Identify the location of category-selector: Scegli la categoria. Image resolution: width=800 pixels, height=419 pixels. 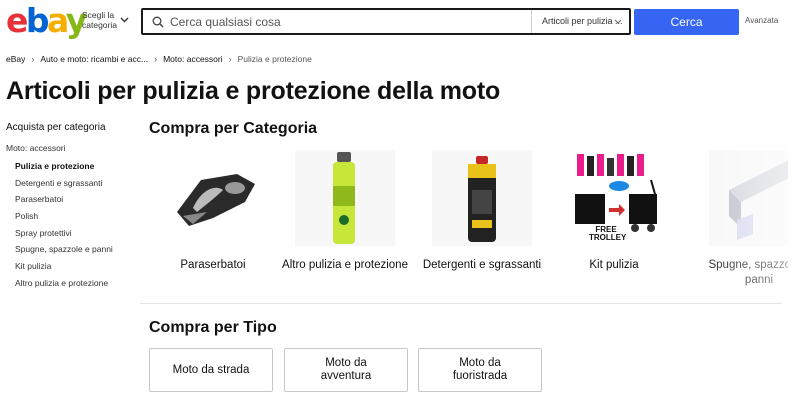
(108, 20).